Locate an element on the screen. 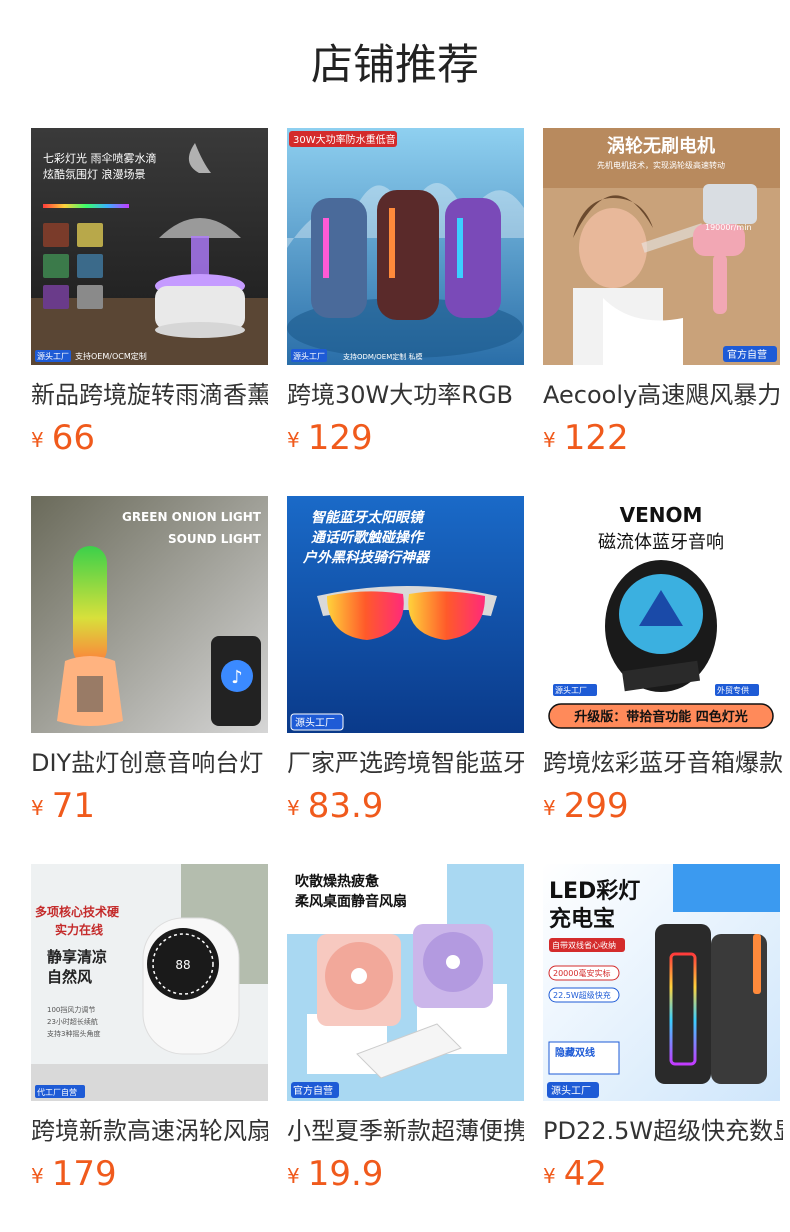 The height and width of the screenshot is (1232, 790). product-price: ¥66 is located at coordinates (63, 438).